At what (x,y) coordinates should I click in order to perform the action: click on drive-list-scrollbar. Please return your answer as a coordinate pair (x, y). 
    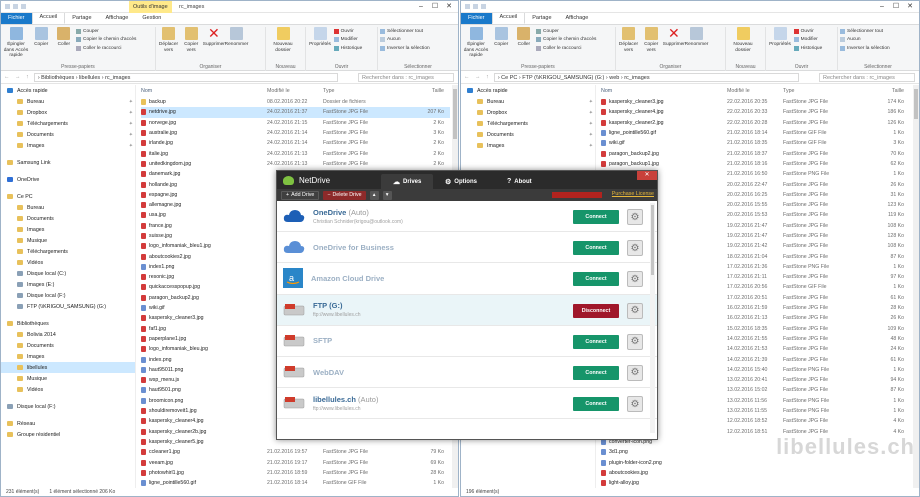
    Looking at the image, I should click on (652, 318).